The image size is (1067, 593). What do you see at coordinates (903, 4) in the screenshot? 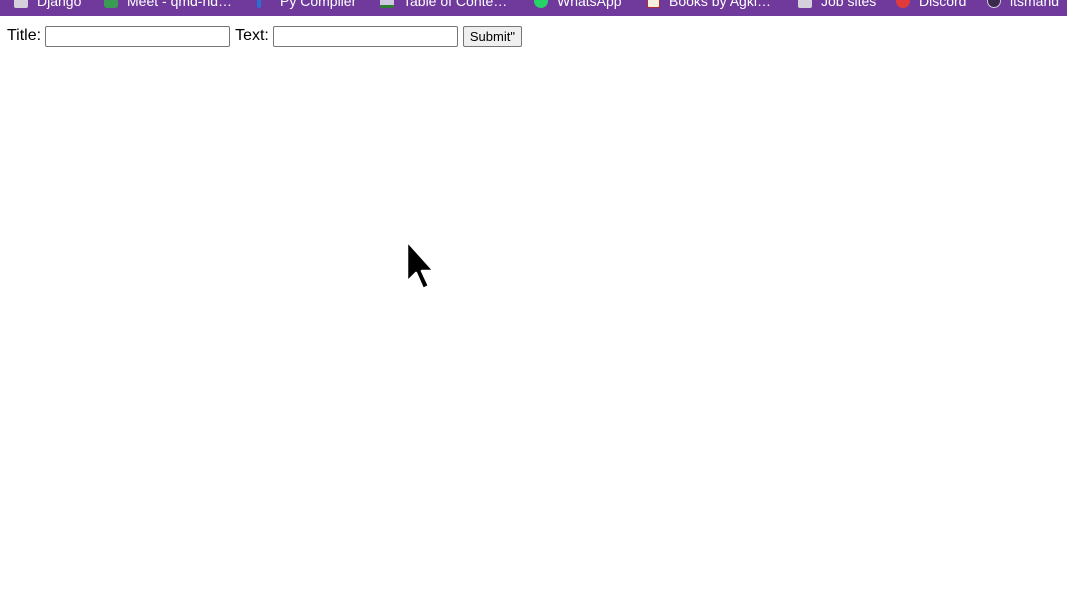
I see `discord-icon` at bounding box center [903, 4].